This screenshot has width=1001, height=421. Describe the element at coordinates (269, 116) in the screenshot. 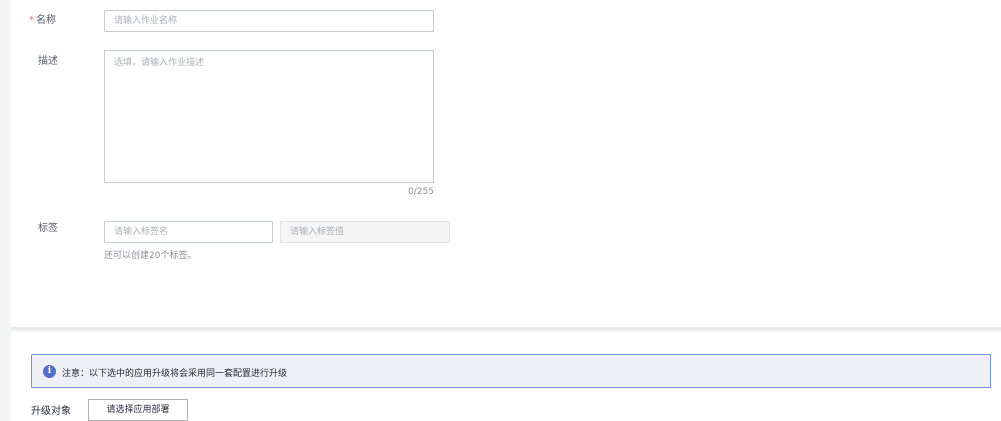

I see `description-textarea: 选填，请输入作业描述` at that location.